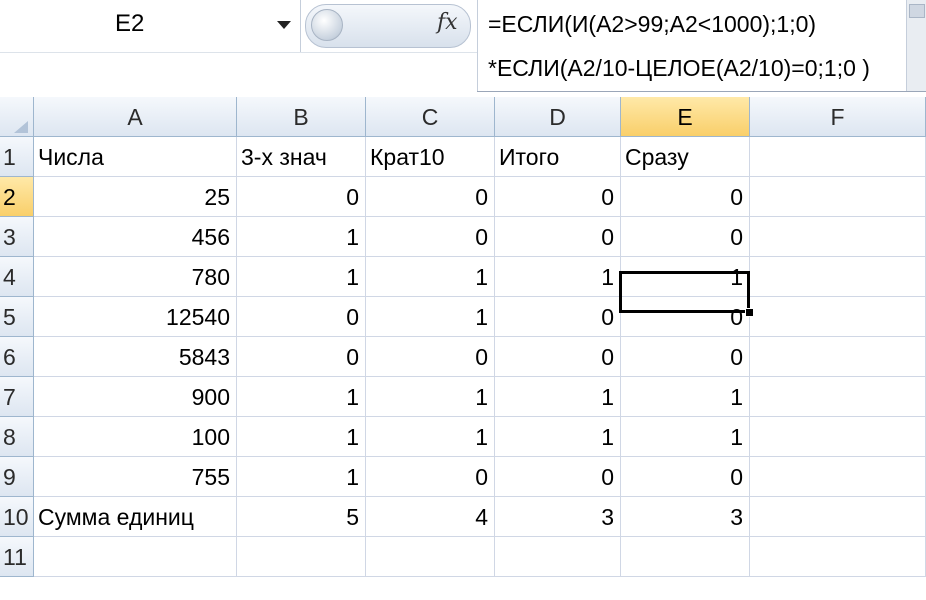 This screenshot has width=926, height=600. I want to click on cell-b10: 5, so click(301, 517).